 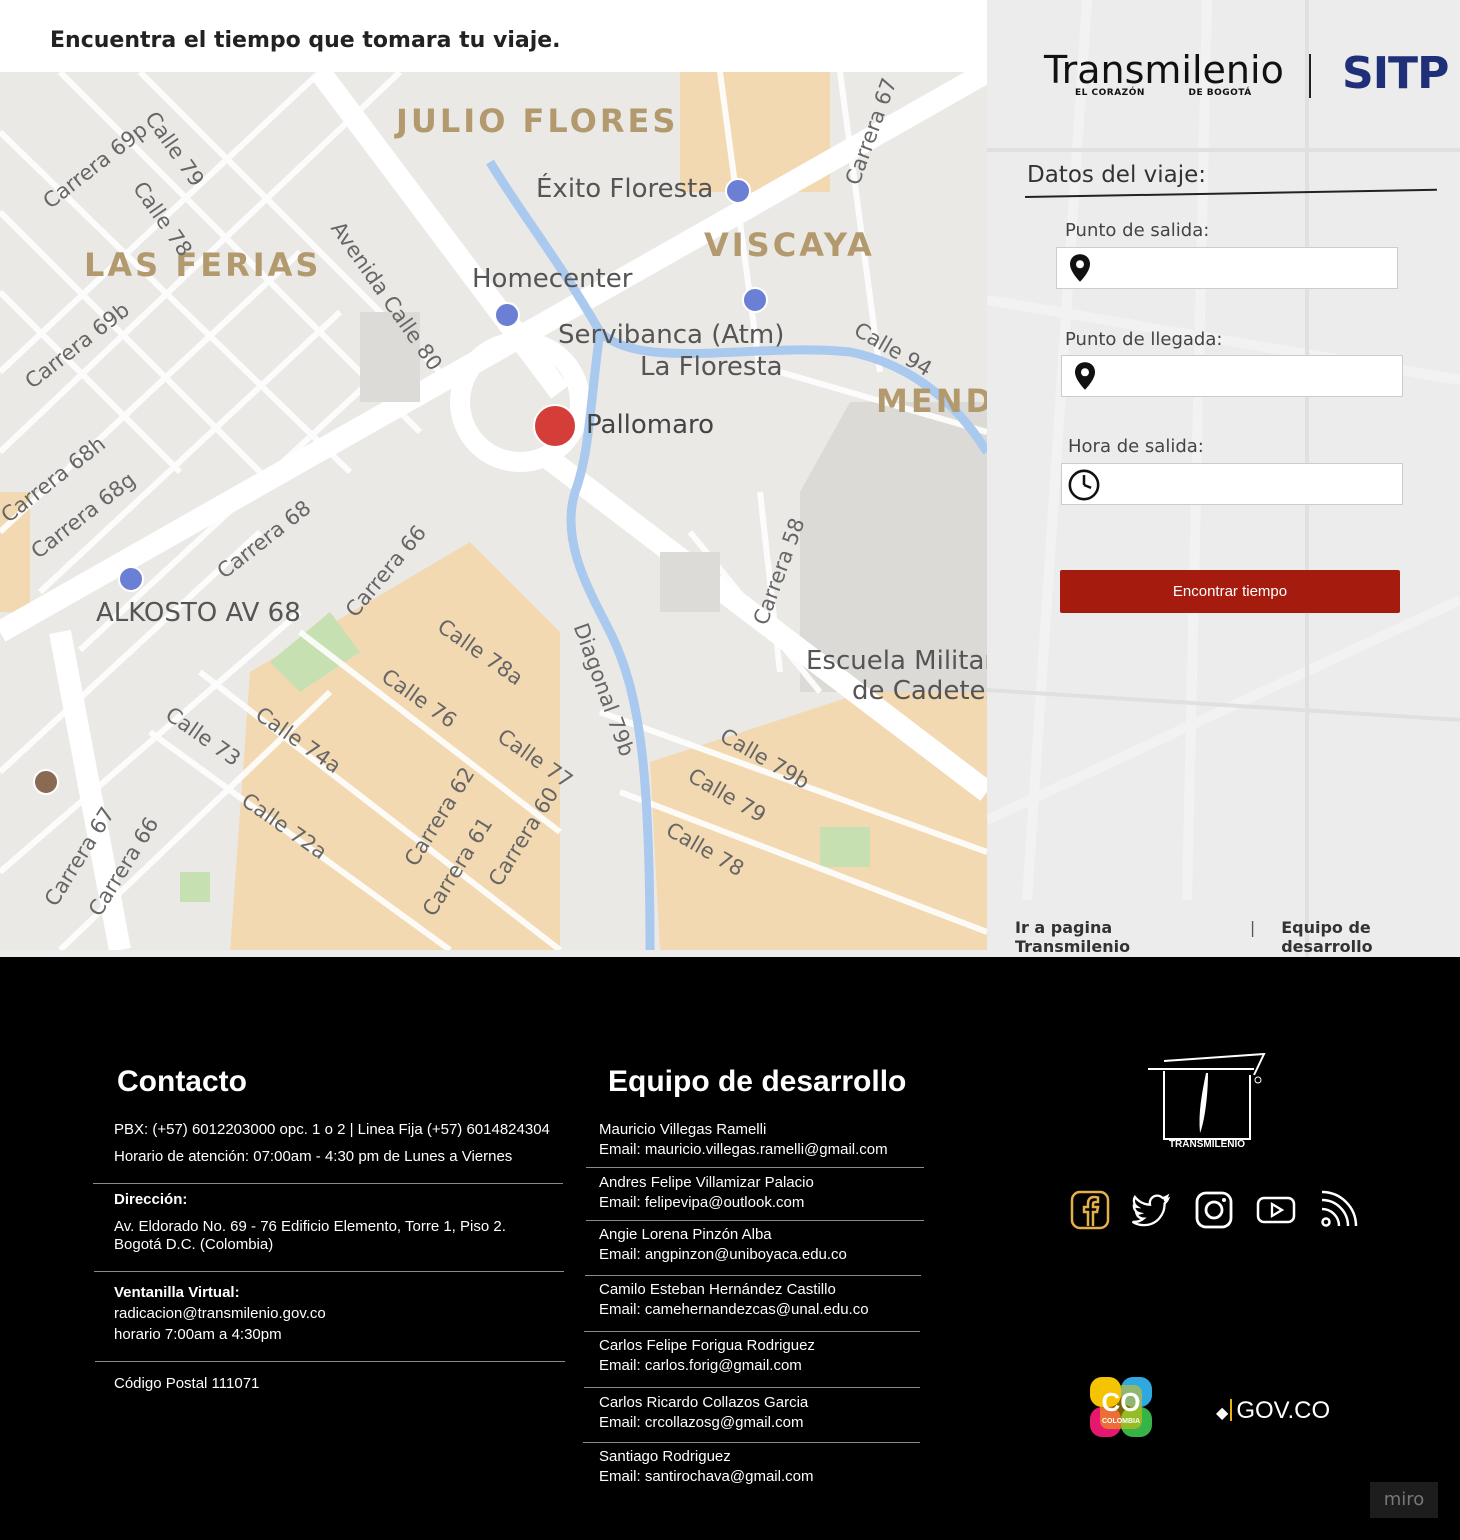 What do you see at coordinates (177, 1292) in the screenshot?
I see `virtual-label: Ventanilla Virtual:` at bounding box center [177, 1292].